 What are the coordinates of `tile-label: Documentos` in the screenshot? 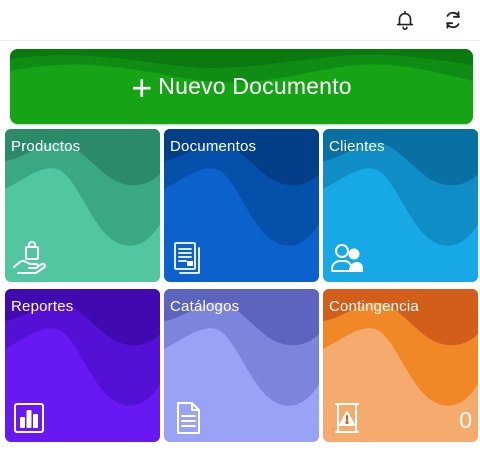 It's located at (213, 146).